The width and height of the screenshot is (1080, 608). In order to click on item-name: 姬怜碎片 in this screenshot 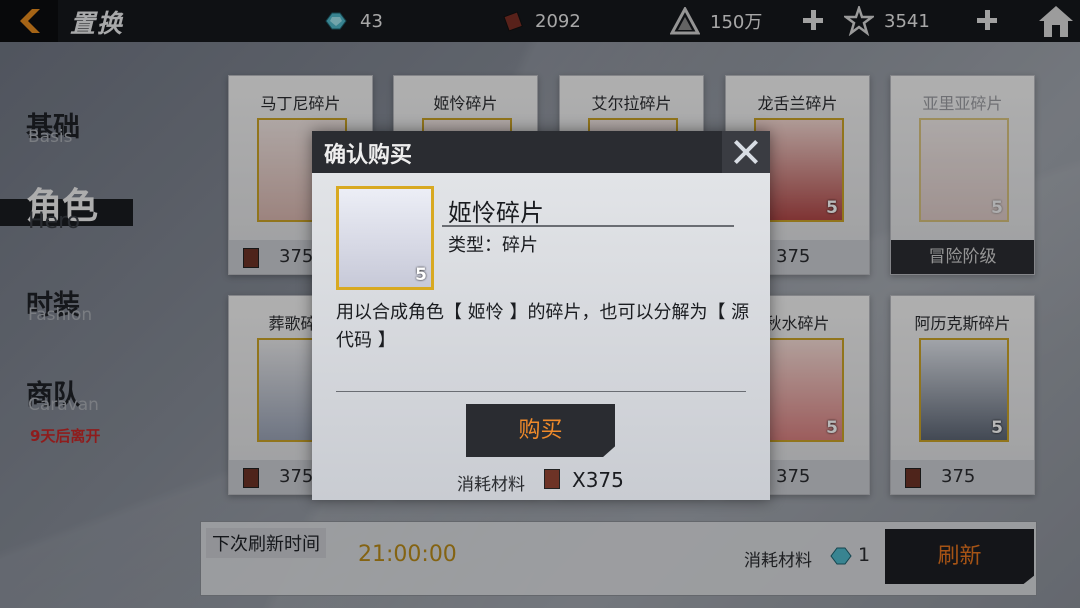, I will do `click(496, 213)`.